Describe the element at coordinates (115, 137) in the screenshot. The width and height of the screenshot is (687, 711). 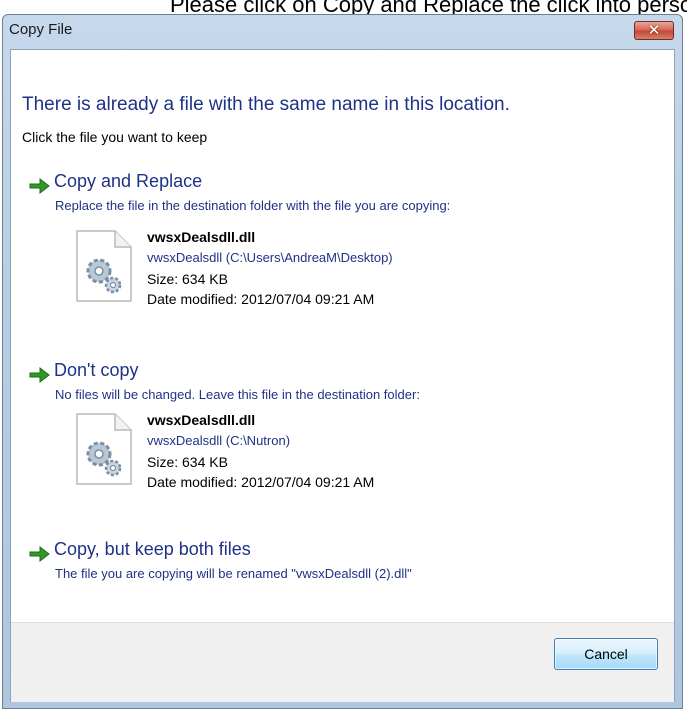
I see `dialog-subheading: Click the file you want to keep` at that location.